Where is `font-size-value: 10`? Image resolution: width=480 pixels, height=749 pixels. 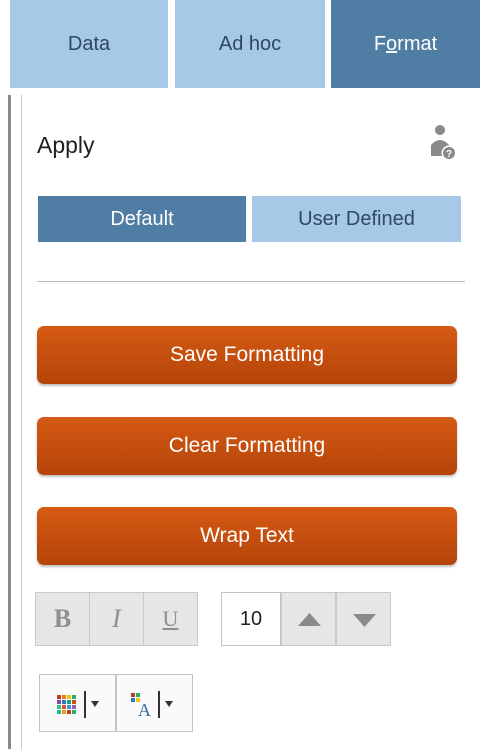
font-size-value: 10 is located at coordinates (251, 618).